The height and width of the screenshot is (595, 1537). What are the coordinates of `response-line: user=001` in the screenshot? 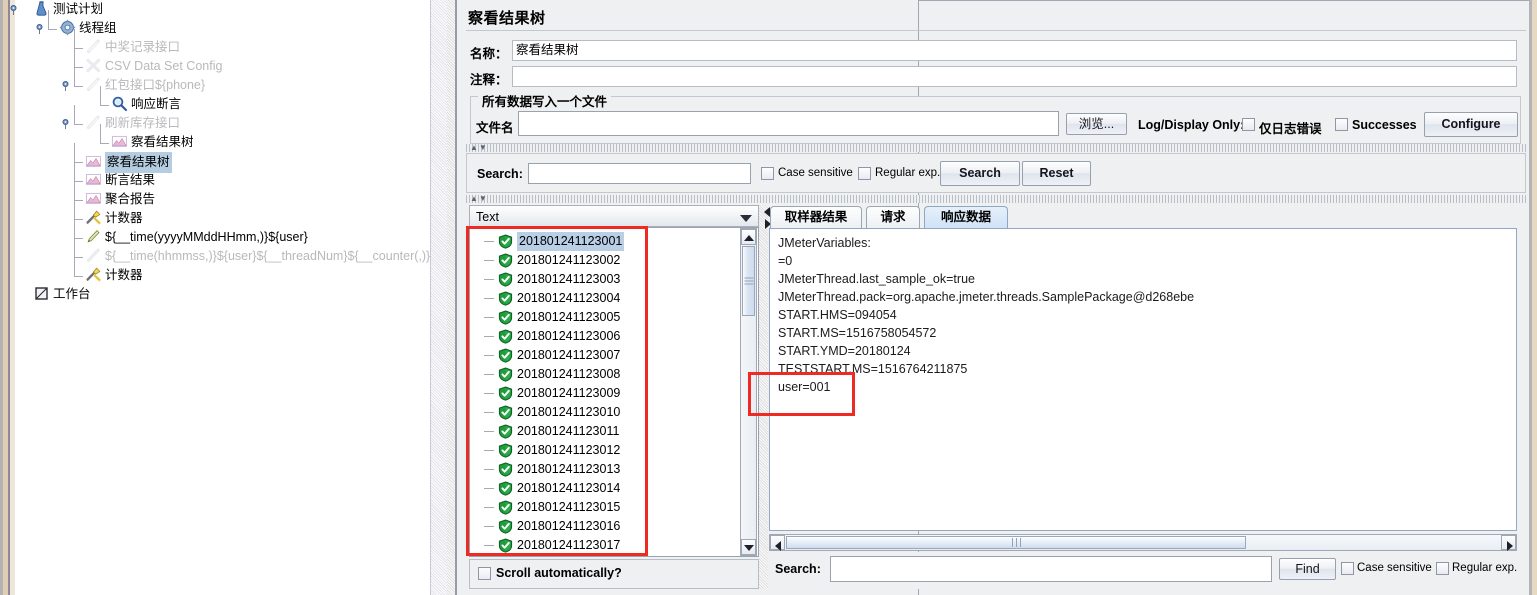 It's located at (804, 387).